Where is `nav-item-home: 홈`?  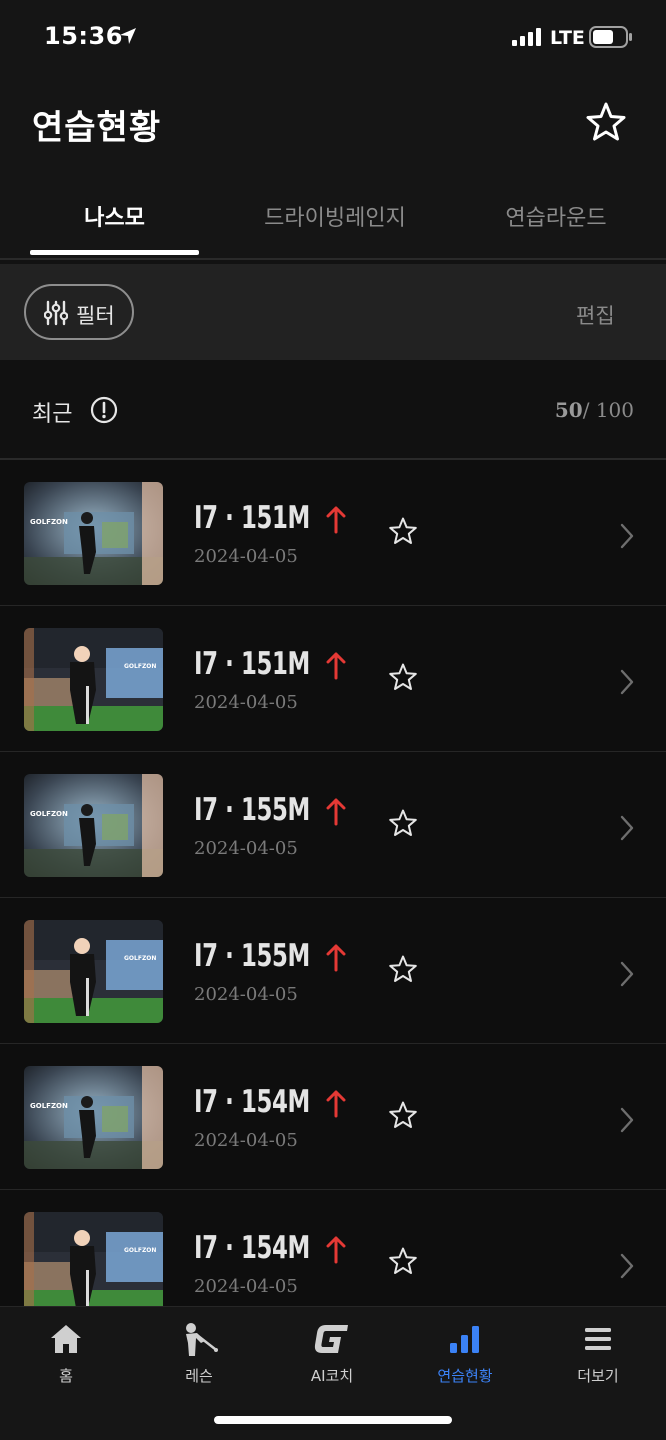 nav-item-home: 홈 is located at coordinates (66, 1352).